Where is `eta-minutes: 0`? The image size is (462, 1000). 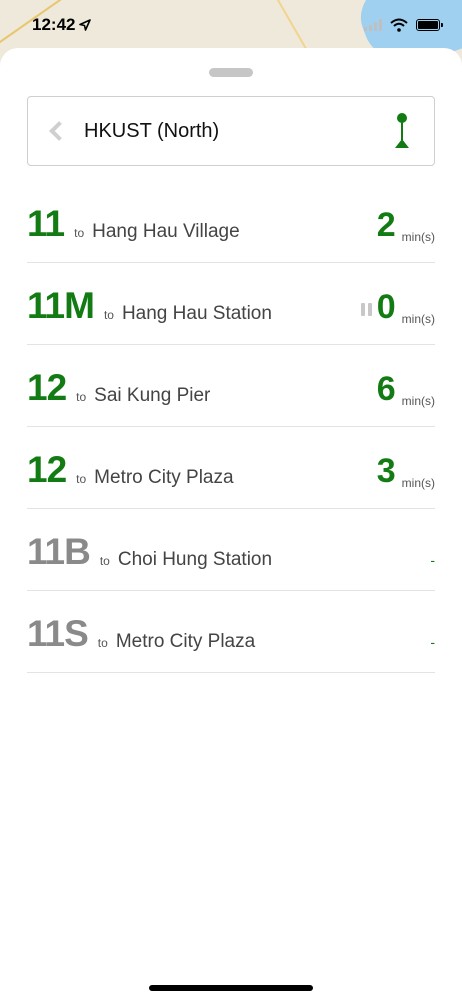
eta-minutes: 0 is located at coordinates (386, 307).